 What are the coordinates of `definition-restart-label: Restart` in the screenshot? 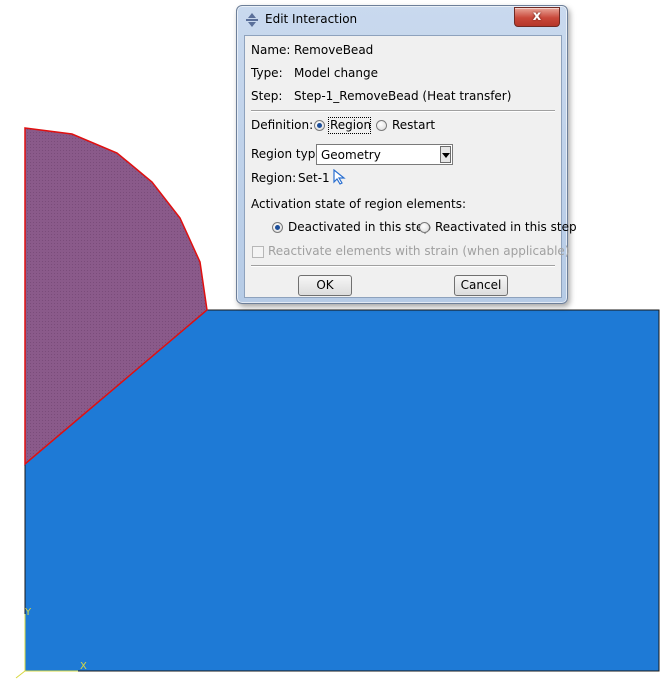 It's located at (413, 125).